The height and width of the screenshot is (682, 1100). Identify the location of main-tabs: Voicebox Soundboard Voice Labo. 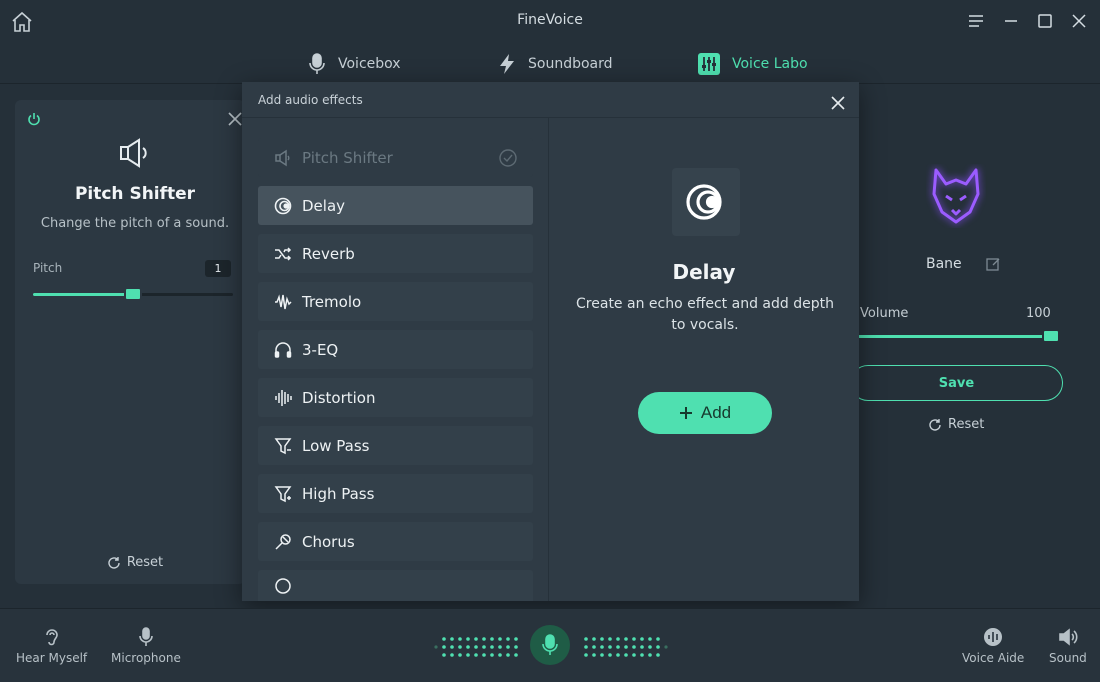
(550, 64).